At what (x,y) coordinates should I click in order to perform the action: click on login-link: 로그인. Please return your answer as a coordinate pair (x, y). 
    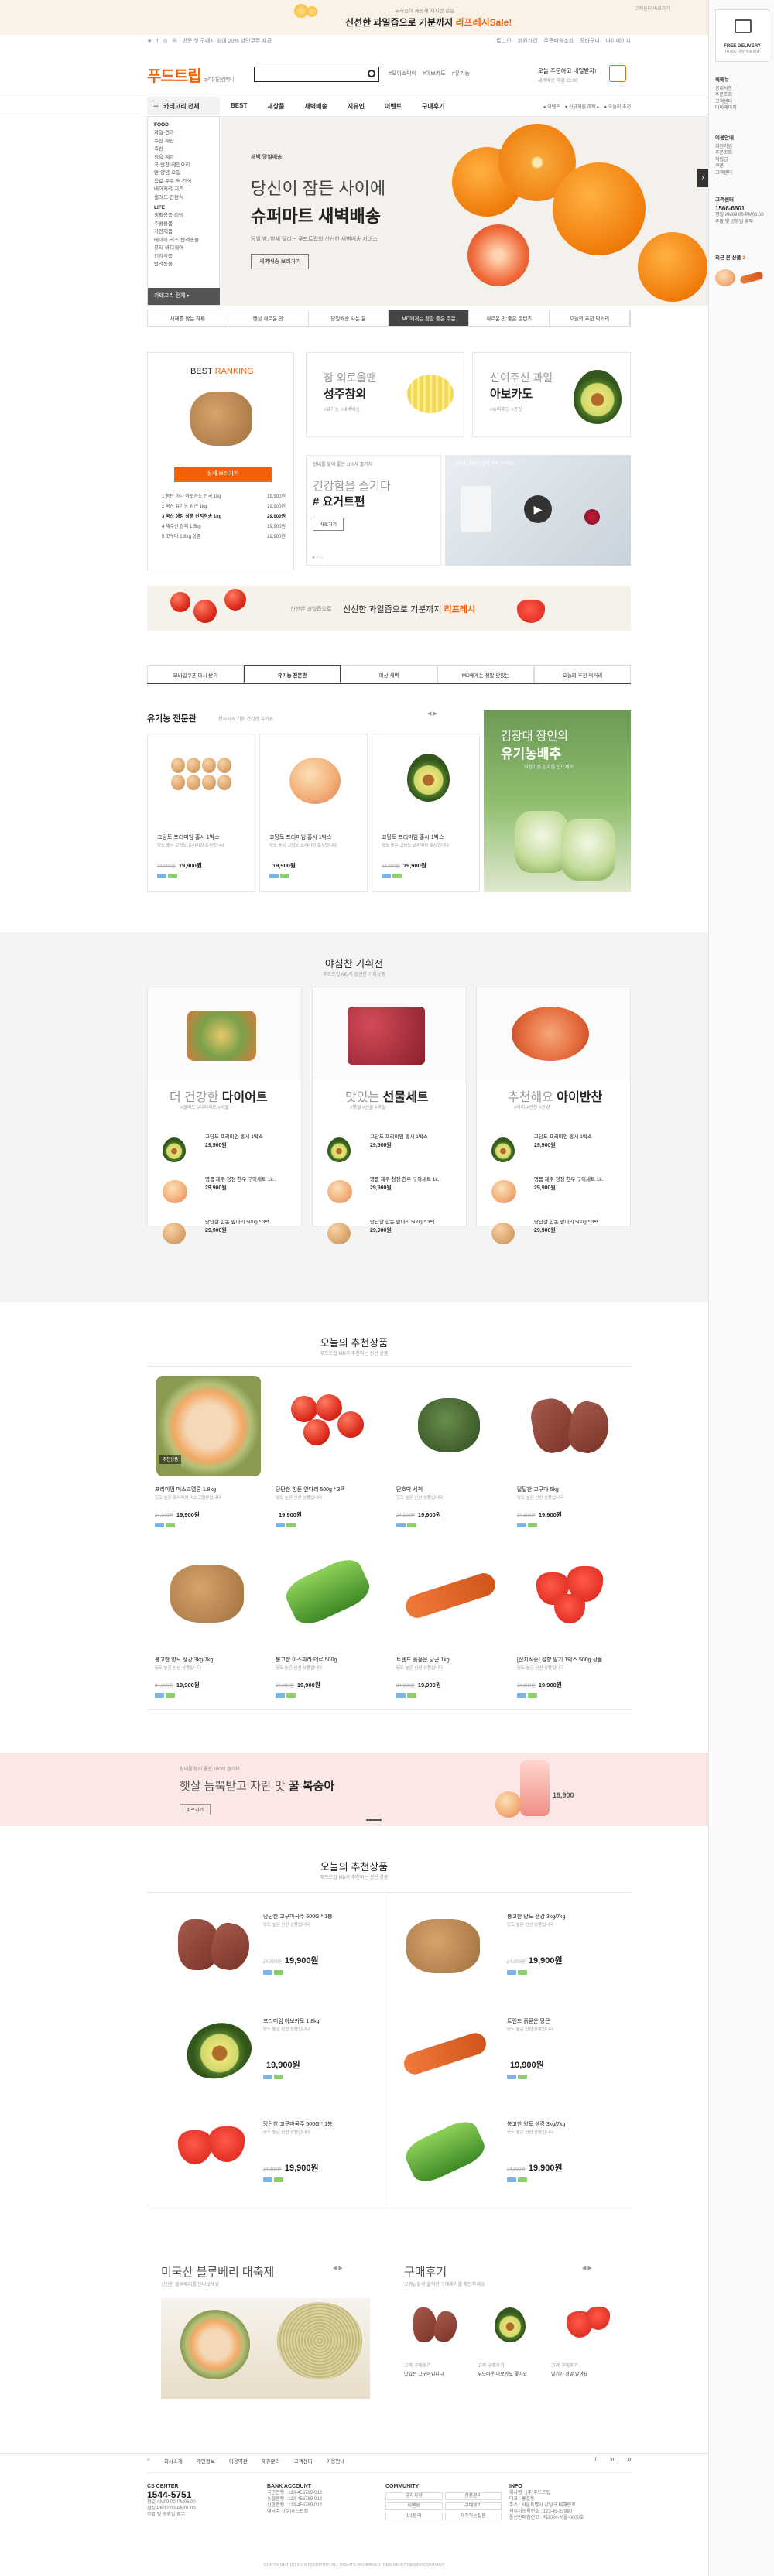
    Looking at the image, I should click on (503, 41).